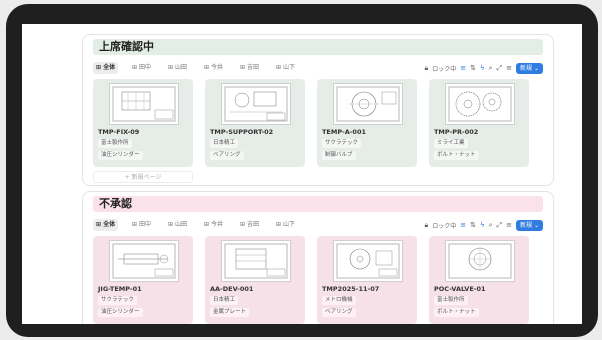 The width and height of the screenshot is (602, 340). Describe the element at coordinates (143, 177) in the screenshot. I see `add-page-button: + 新規ページ` at that location.